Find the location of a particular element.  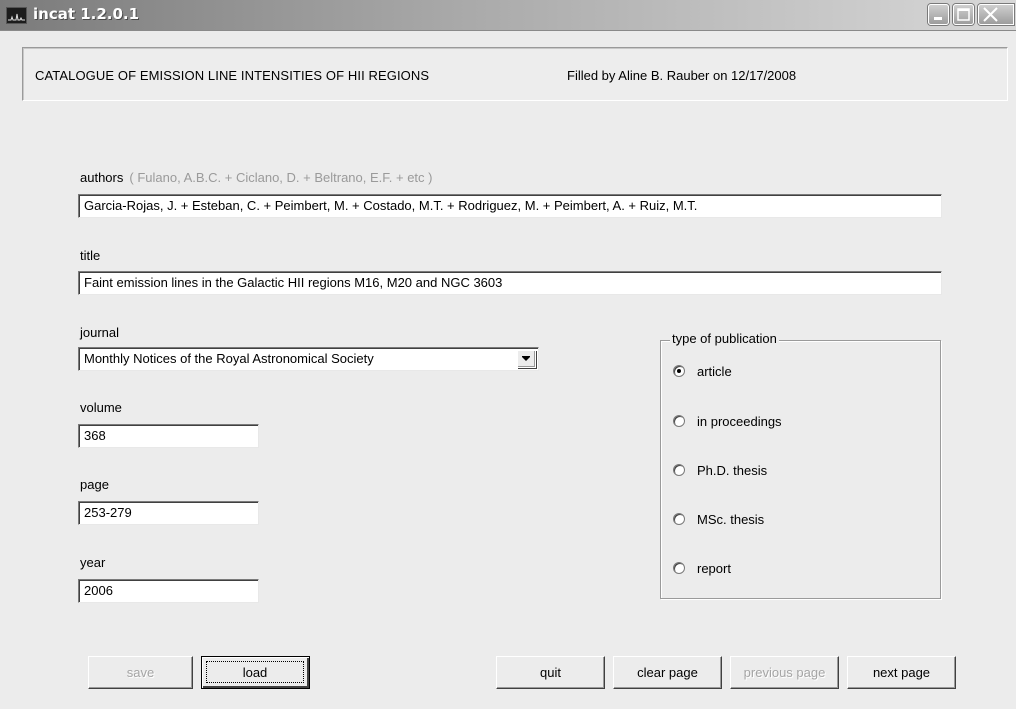

maximize-icon is located at coordinates (963, 14).